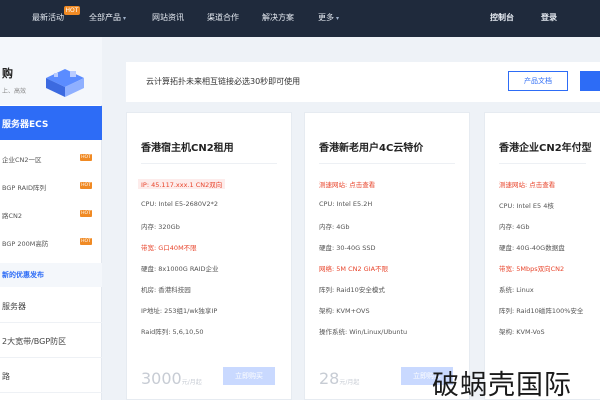  Describe the element at coordinates (187, 148) in the screenshot. I see `card-title: 香港宿主机CN2租用` at that location.